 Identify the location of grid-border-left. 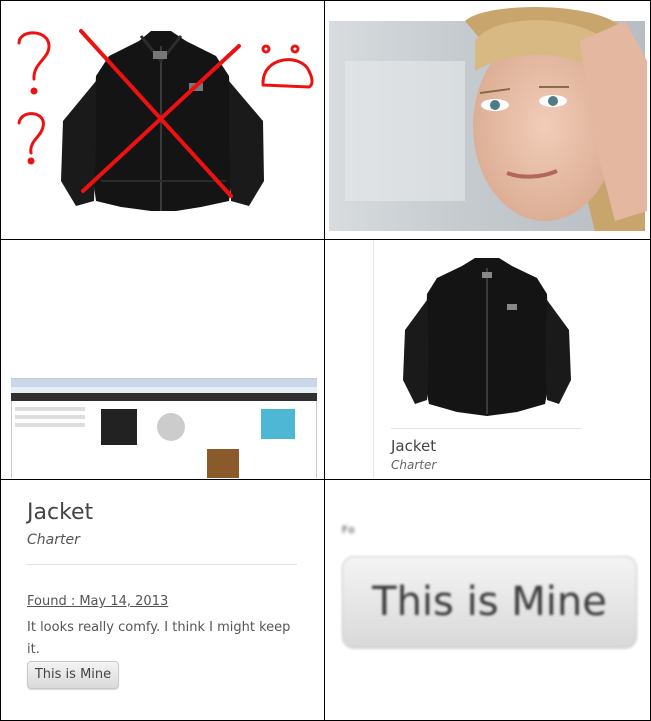
(0, 360).